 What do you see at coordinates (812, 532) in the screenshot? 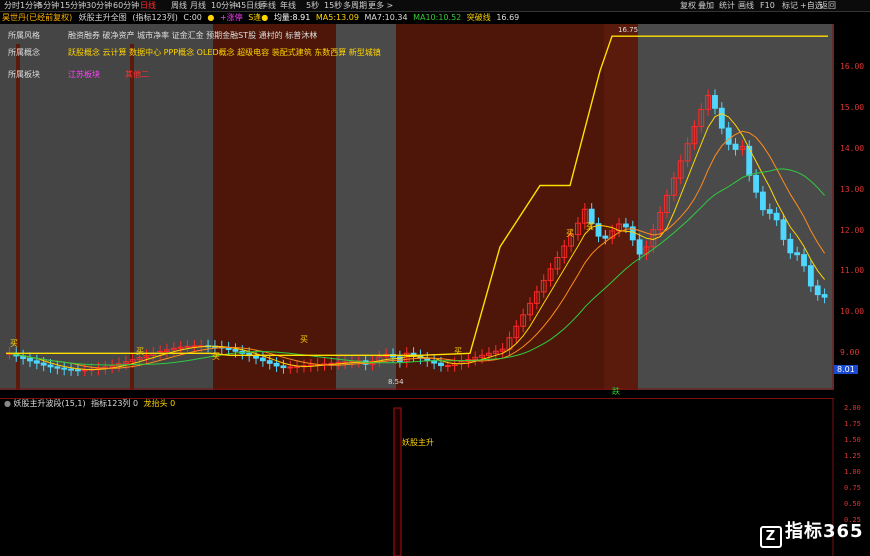
I see `watermark: Z 指标365` at bounding box center [812, 532].